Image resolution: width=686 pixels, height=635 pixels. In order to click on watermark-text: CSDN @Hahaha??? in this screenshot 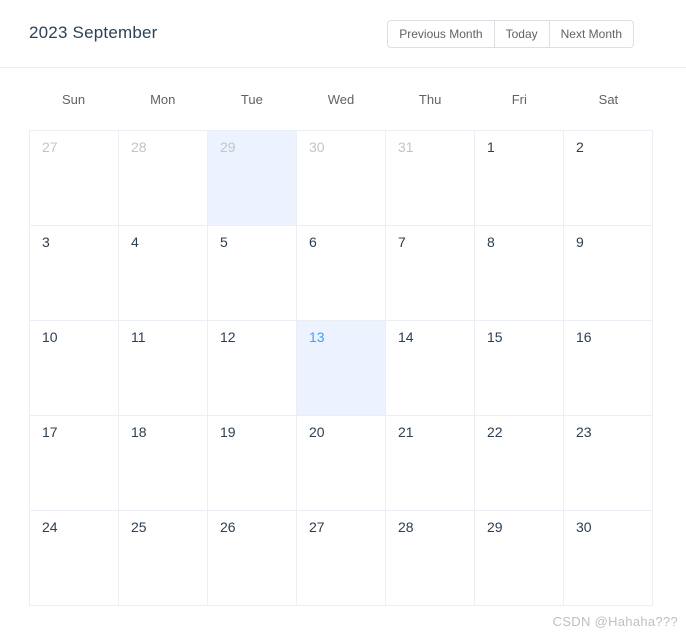, I will do `click(615, 621)`.